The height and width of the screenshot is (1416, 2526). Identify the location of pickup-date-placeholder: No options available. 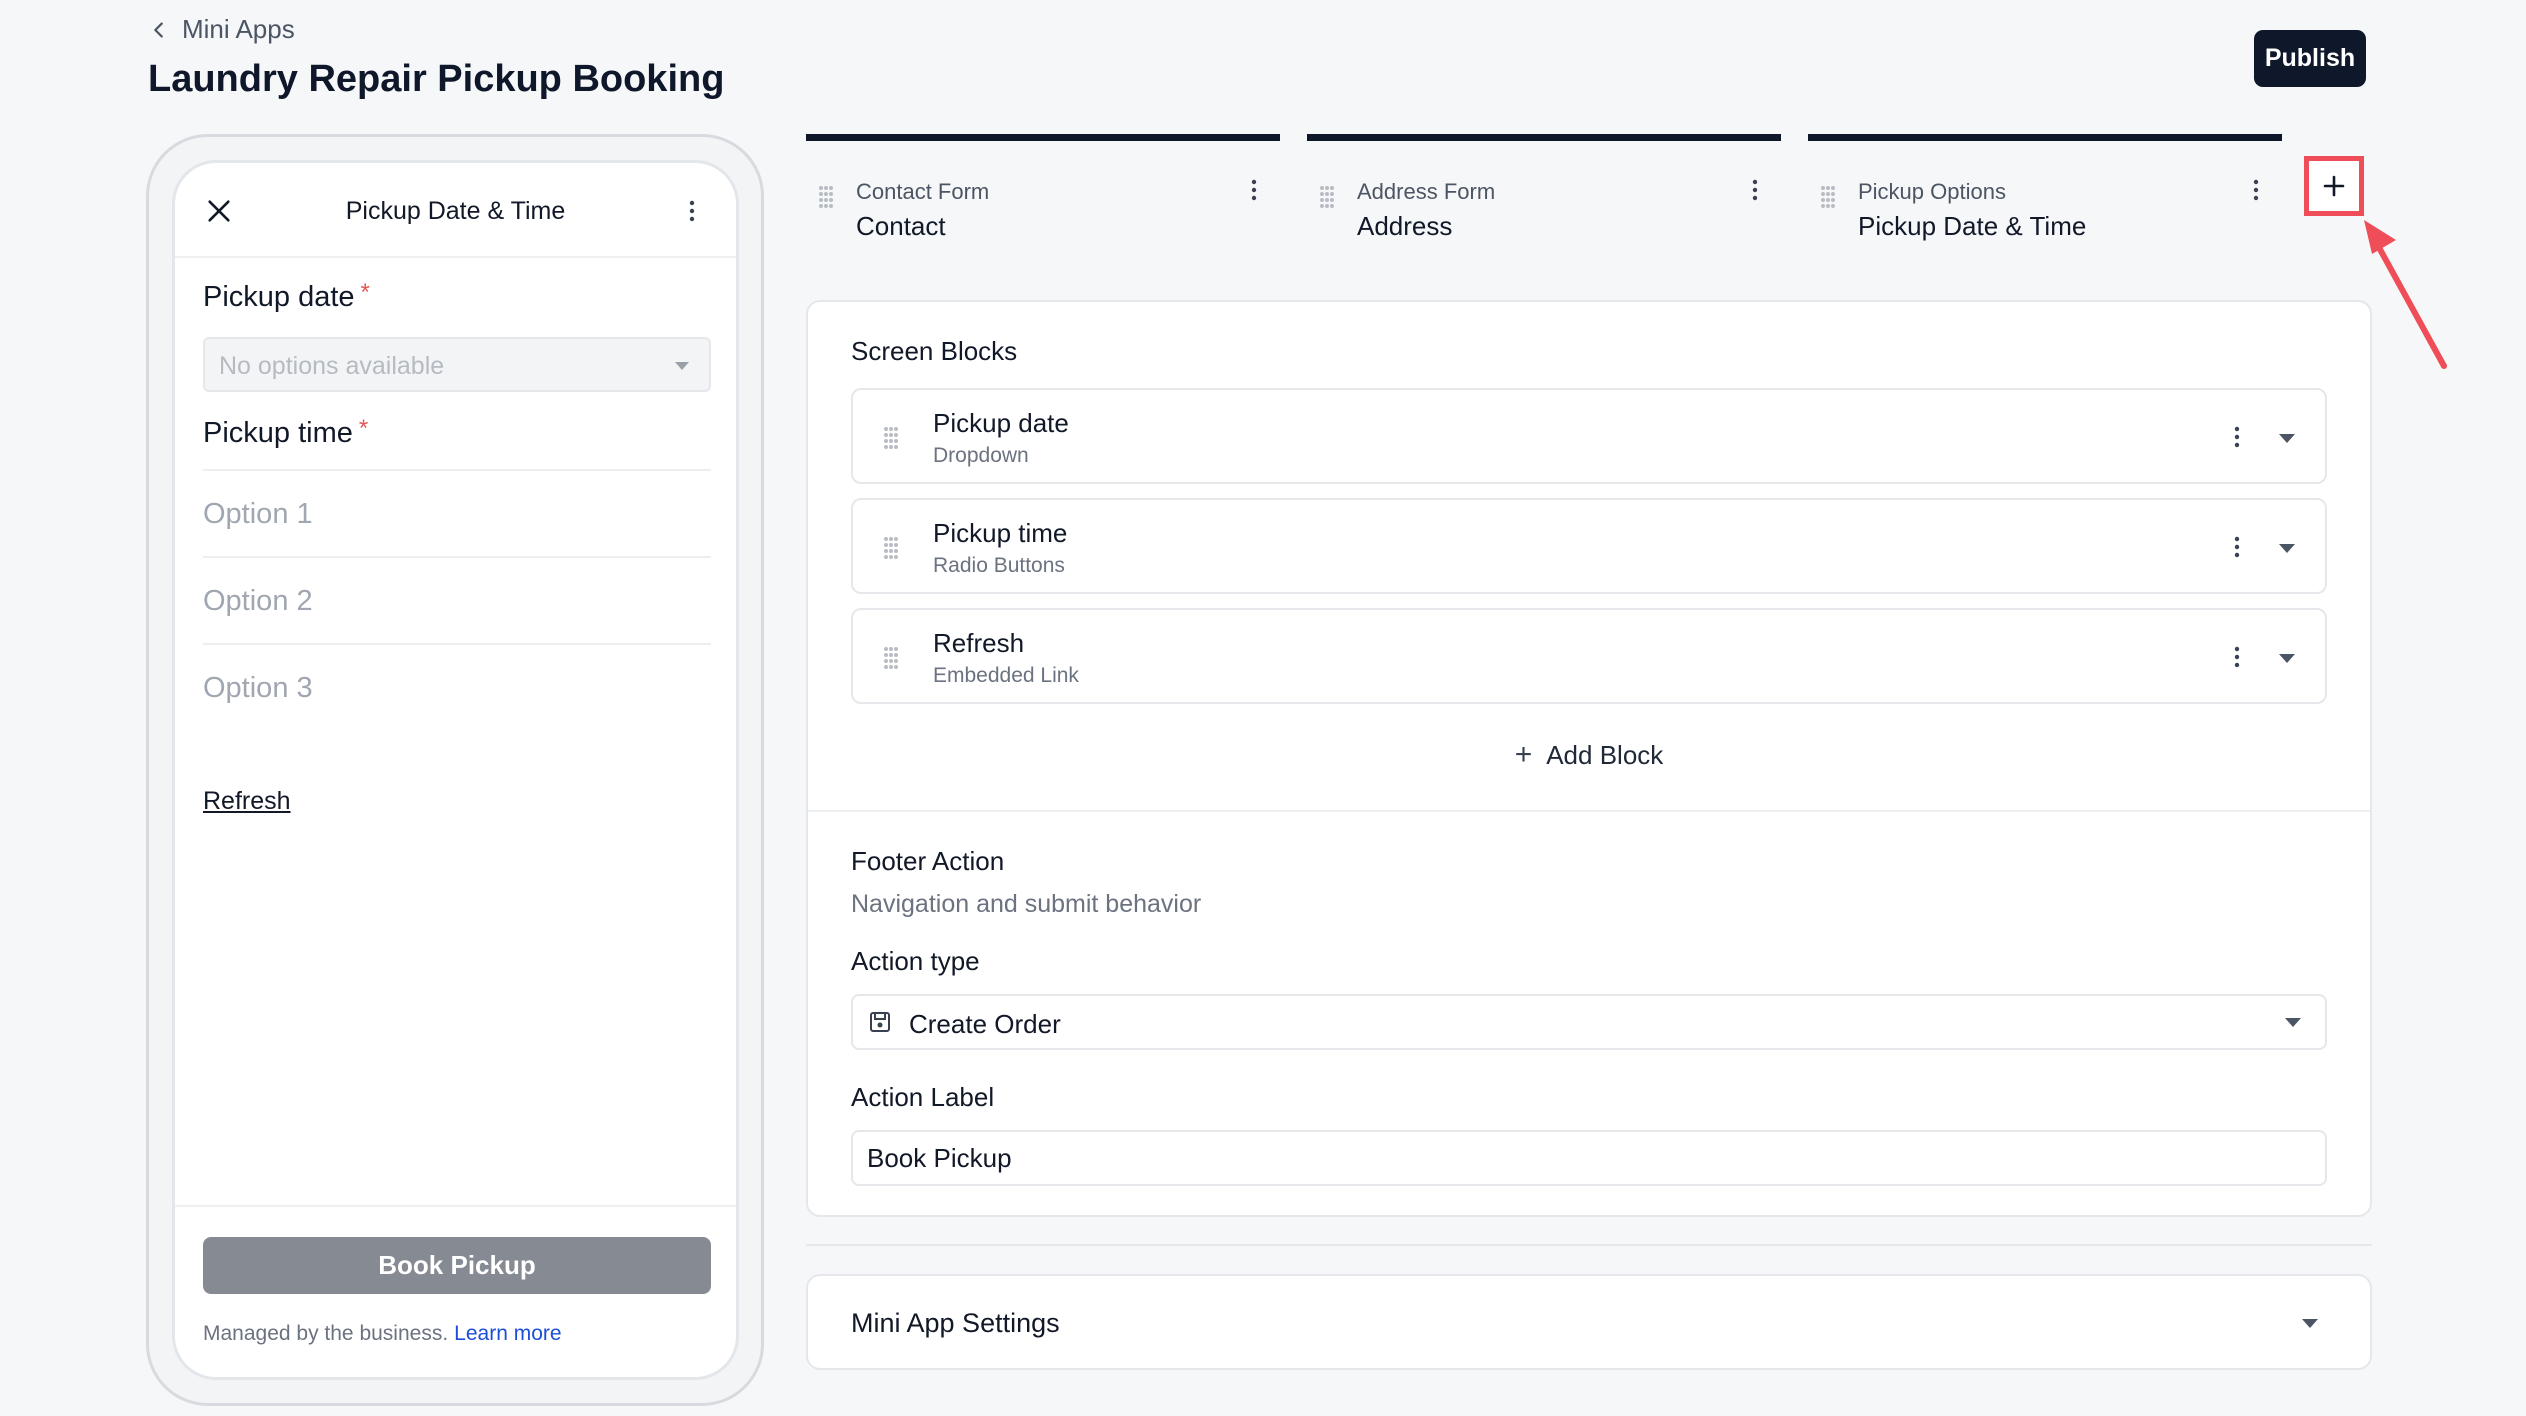
(332, 366).